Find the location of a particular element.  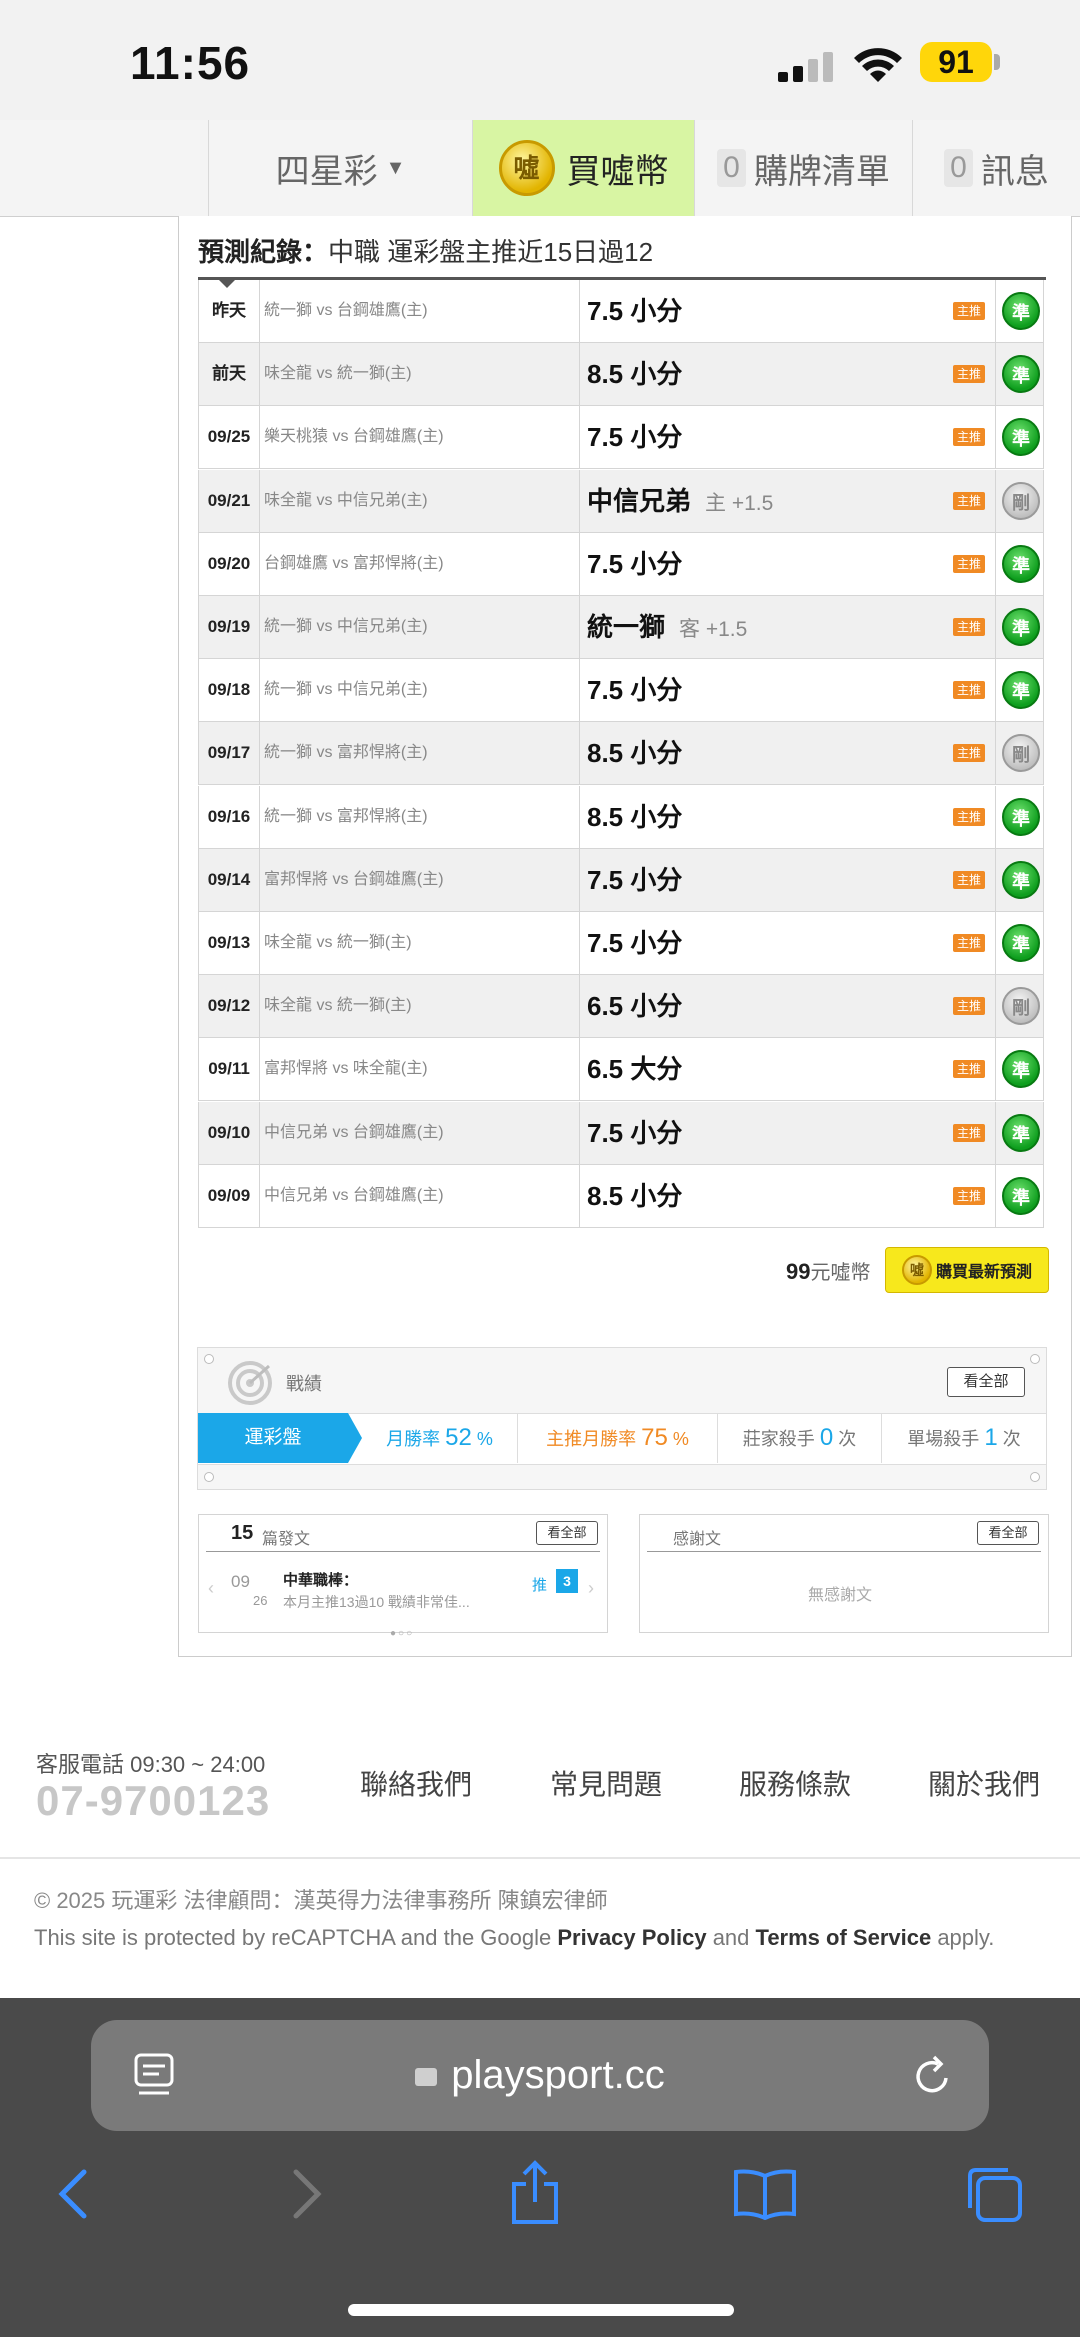

single-killer-label: 單場殺手 is located at coordinates (943, 1439).